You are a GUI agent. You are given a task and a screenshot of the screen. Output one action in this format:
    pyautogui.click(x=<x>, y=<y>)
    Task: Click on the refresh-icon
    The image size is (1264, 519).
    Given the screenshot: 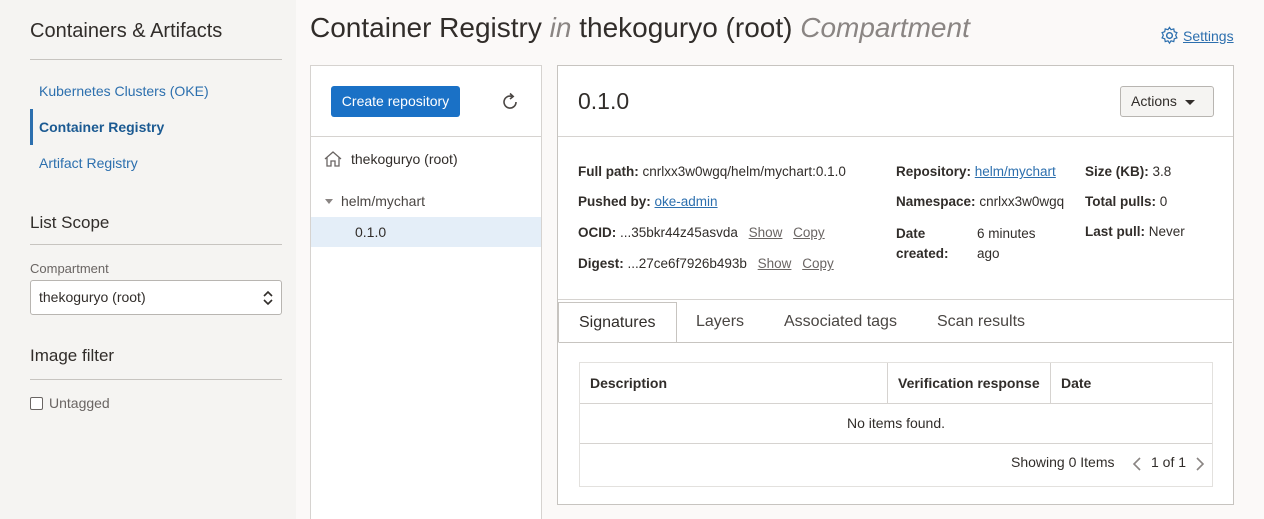 What is the action you would take?
    pyautogui.click(x=510, y=102)
    